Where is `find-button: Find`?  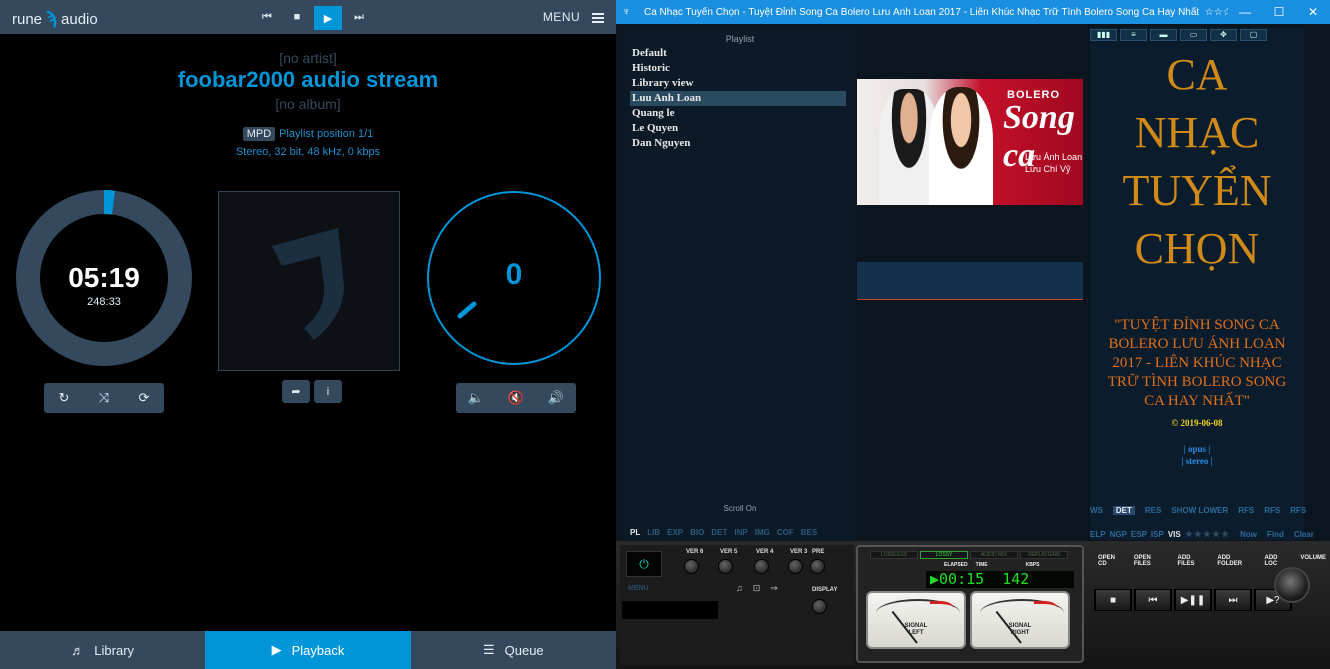
find-button: Find is located at coordinates (1275, 534).